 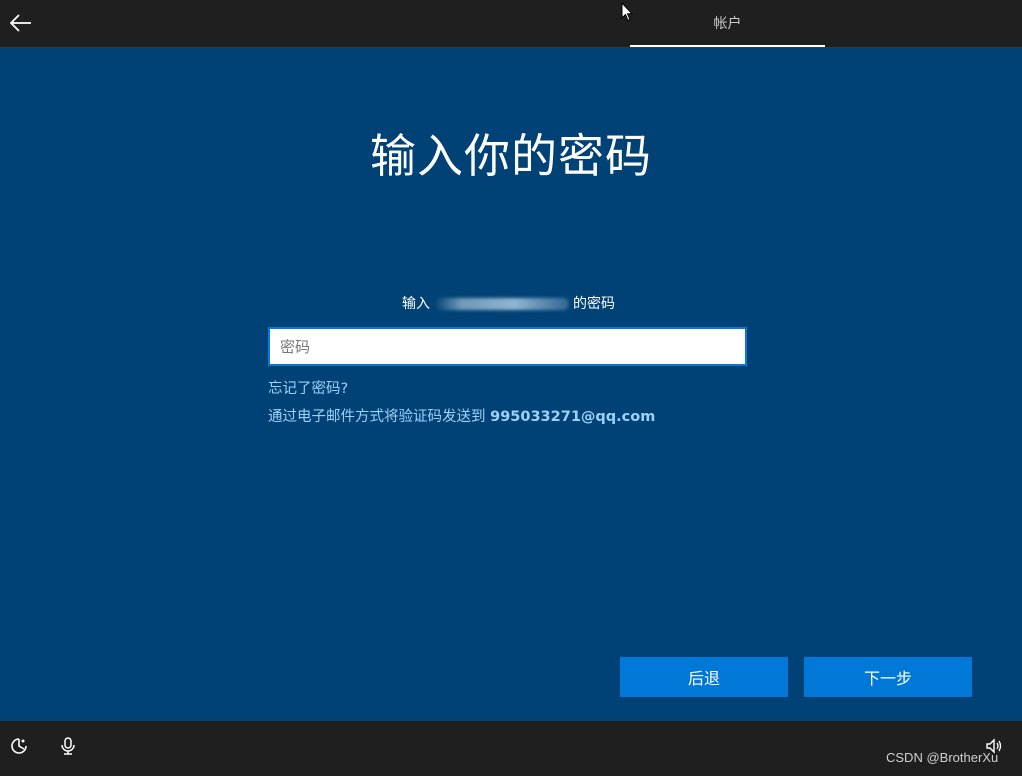 I want to click on password-input, so click(x=507, y=346).